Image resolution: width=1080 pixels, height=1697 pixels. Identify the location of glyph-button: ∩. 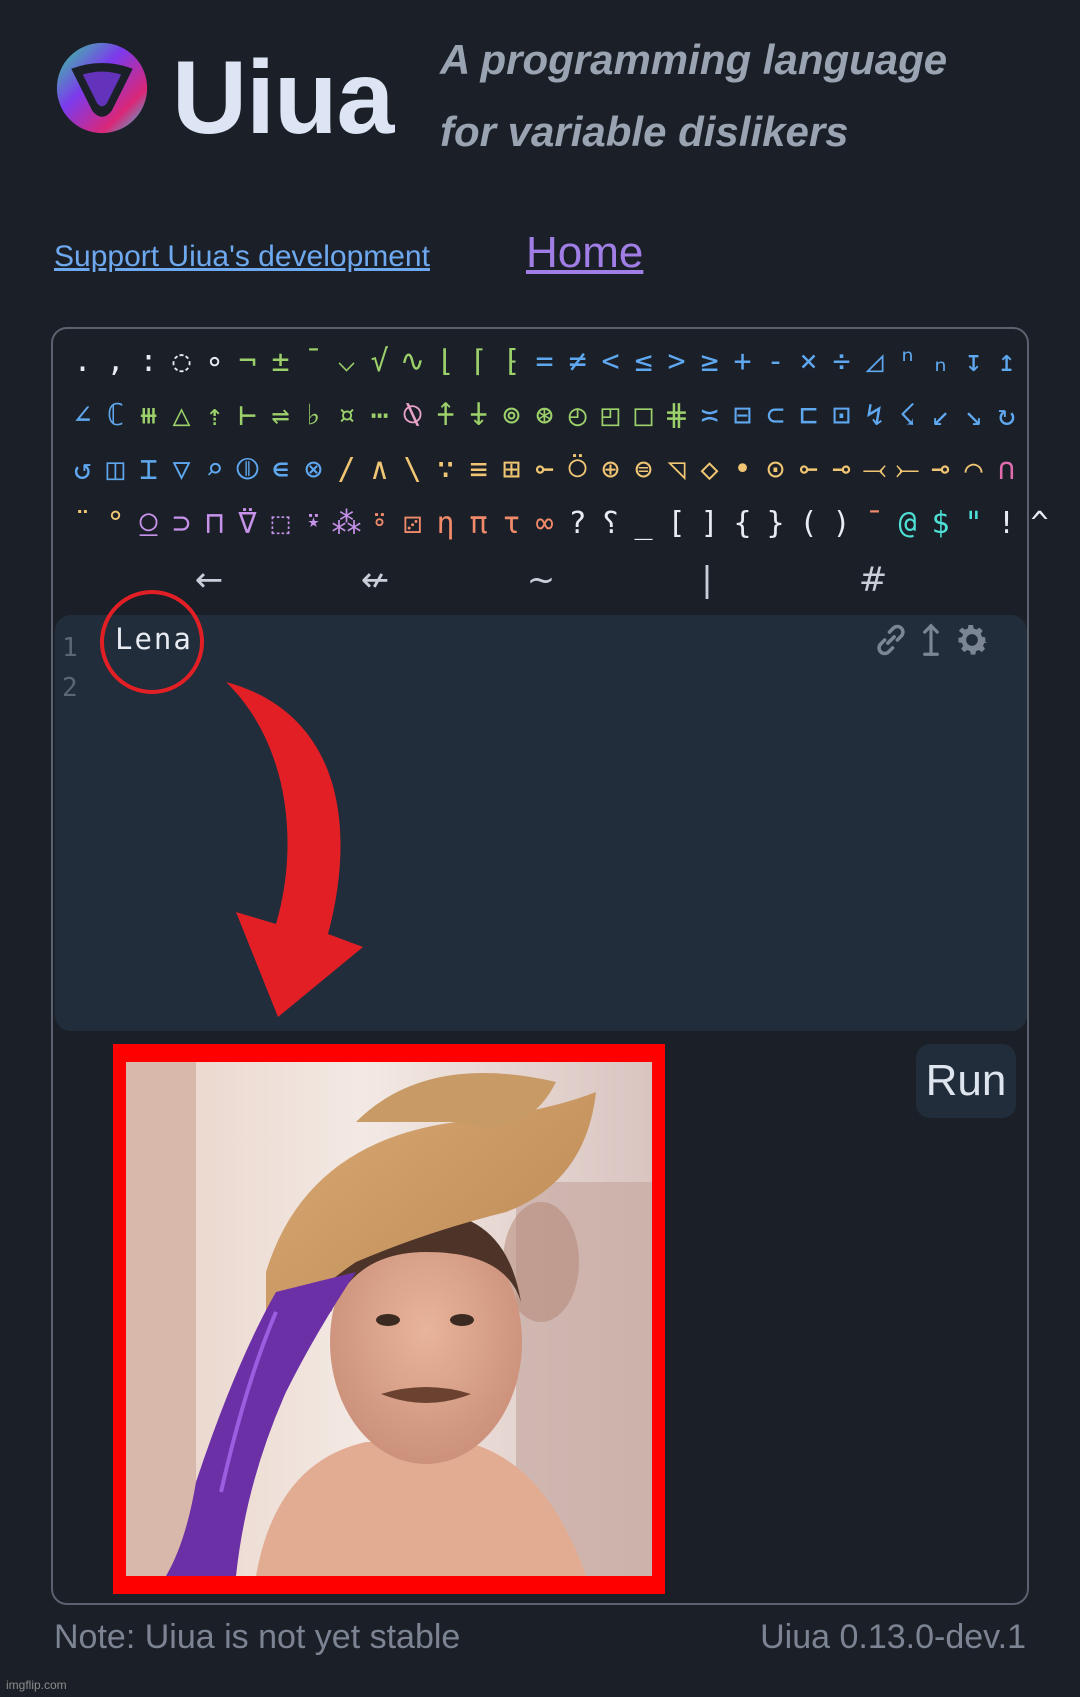
(1006, 470).